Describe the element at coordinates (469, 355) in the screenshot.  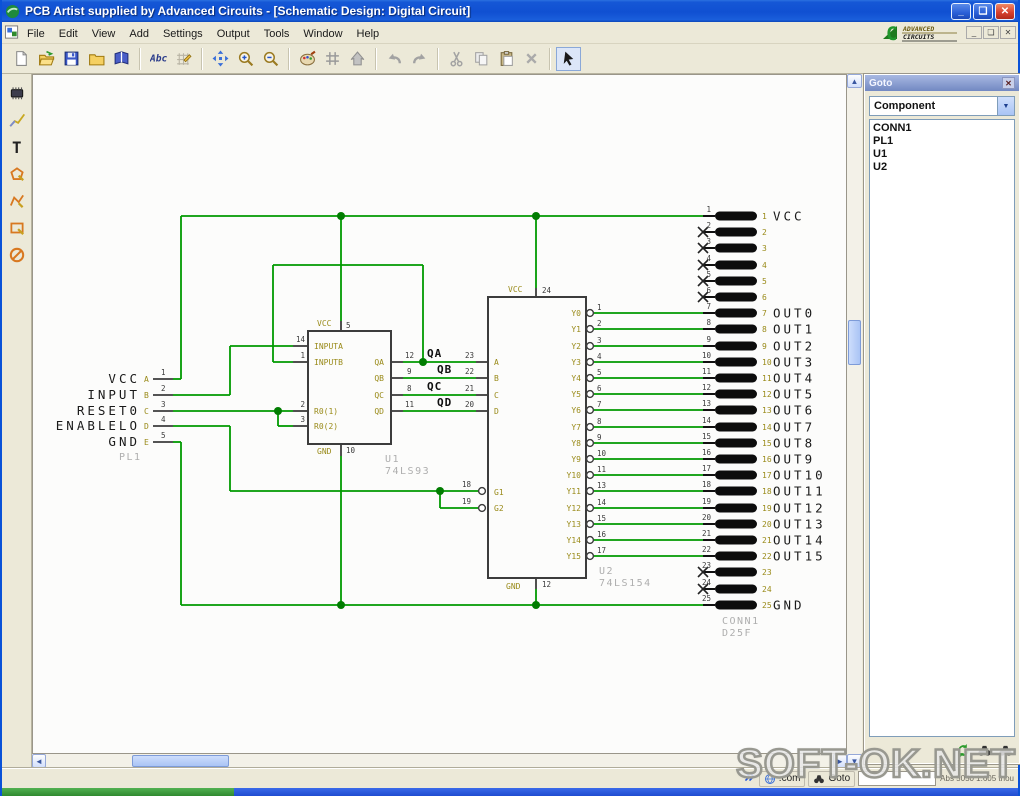
I see `svg-text: 23` at that location.